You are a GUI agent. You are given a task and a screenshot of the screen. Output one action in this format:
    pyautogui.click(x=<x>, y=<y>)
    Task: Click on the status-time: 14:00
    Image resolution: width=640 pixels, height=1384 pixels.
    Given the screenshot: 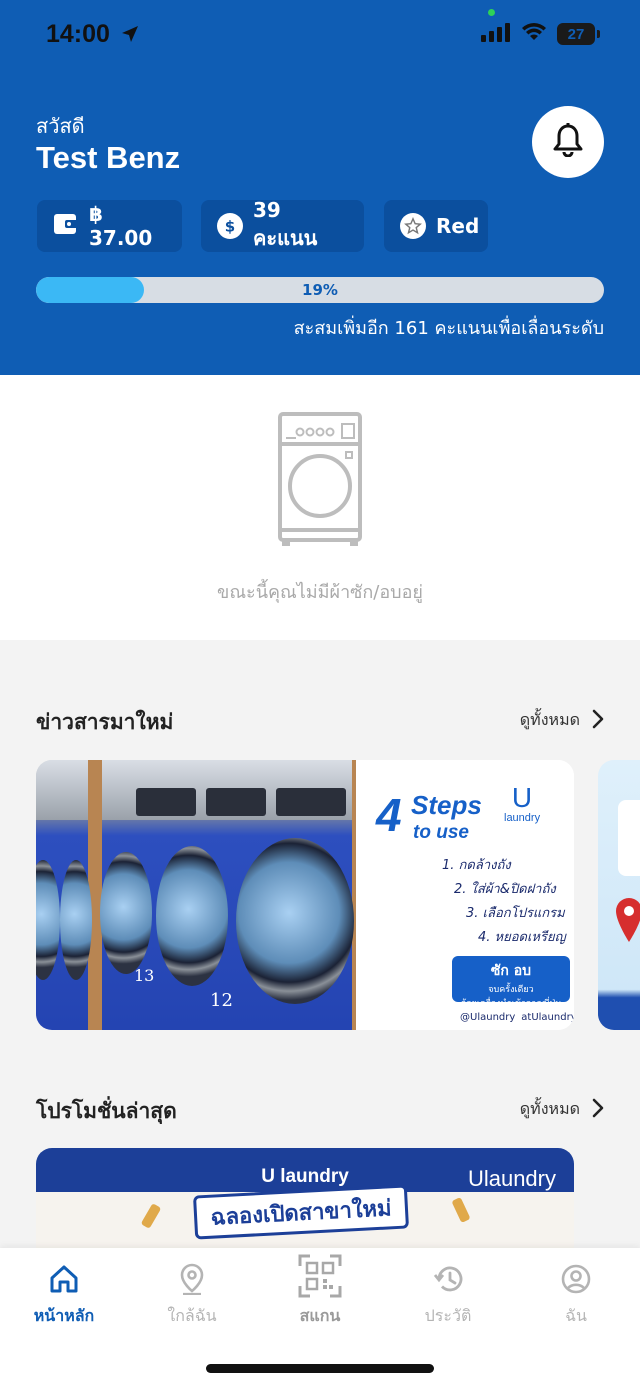 What is the action you would take?
    pyautogui.click(x=78, y=34)
    